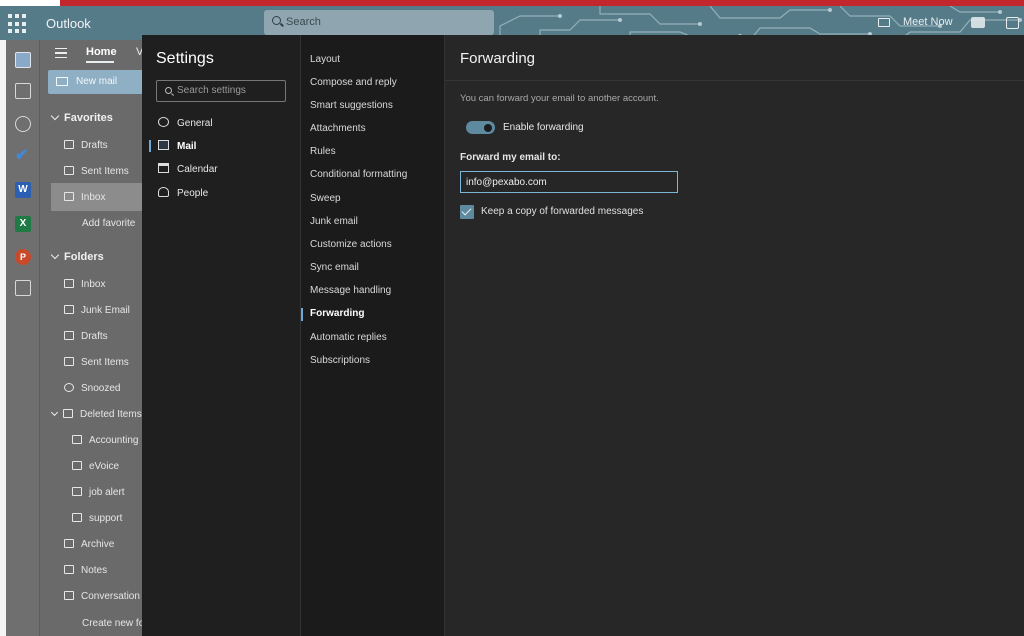 This screenshot has height=636, width=1024. What do you see at coordinates (340, 360) in the screenshot?
I see `settings-item-subscriptions: Subscriptions` at bounding box center [340, 360].